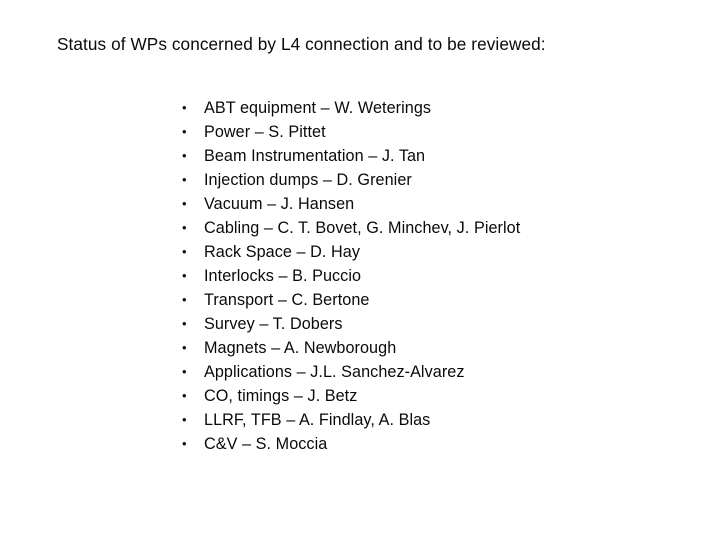 This screenshot has width=720, height=540. Describe the element at coordinates (438, 156) in the screenshot. I see `list-item: • Beam Instrumentation – J. Tan` at that location.